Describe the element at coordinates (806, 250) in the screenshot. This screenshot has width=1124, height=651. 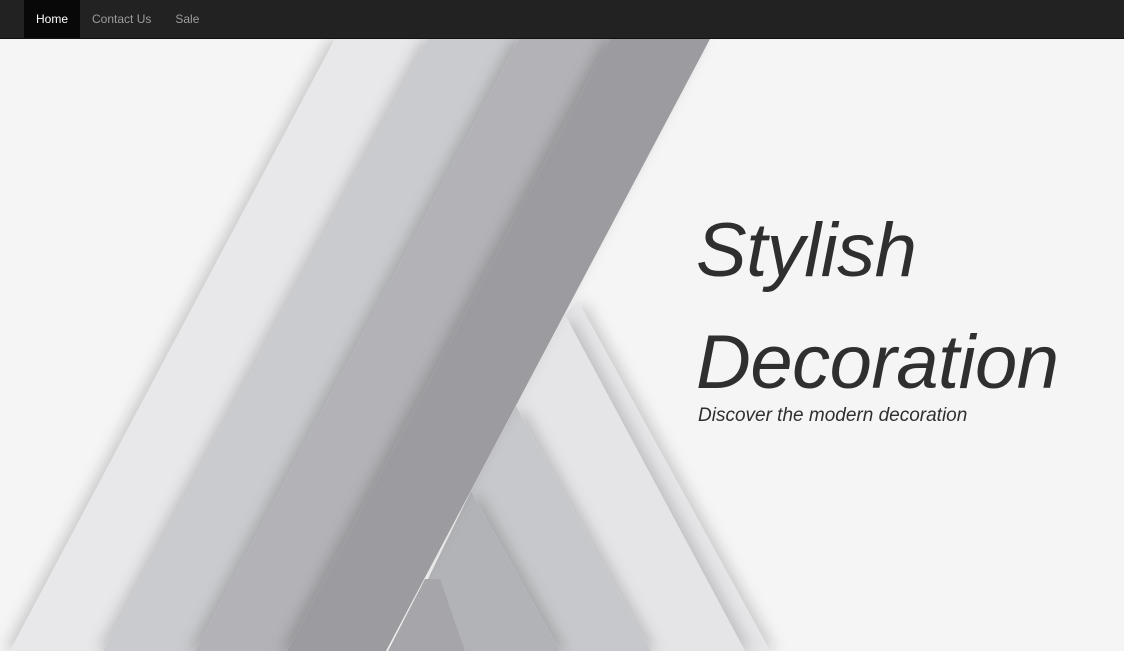
I see `hero-title-line-1: Stylish` at that location.